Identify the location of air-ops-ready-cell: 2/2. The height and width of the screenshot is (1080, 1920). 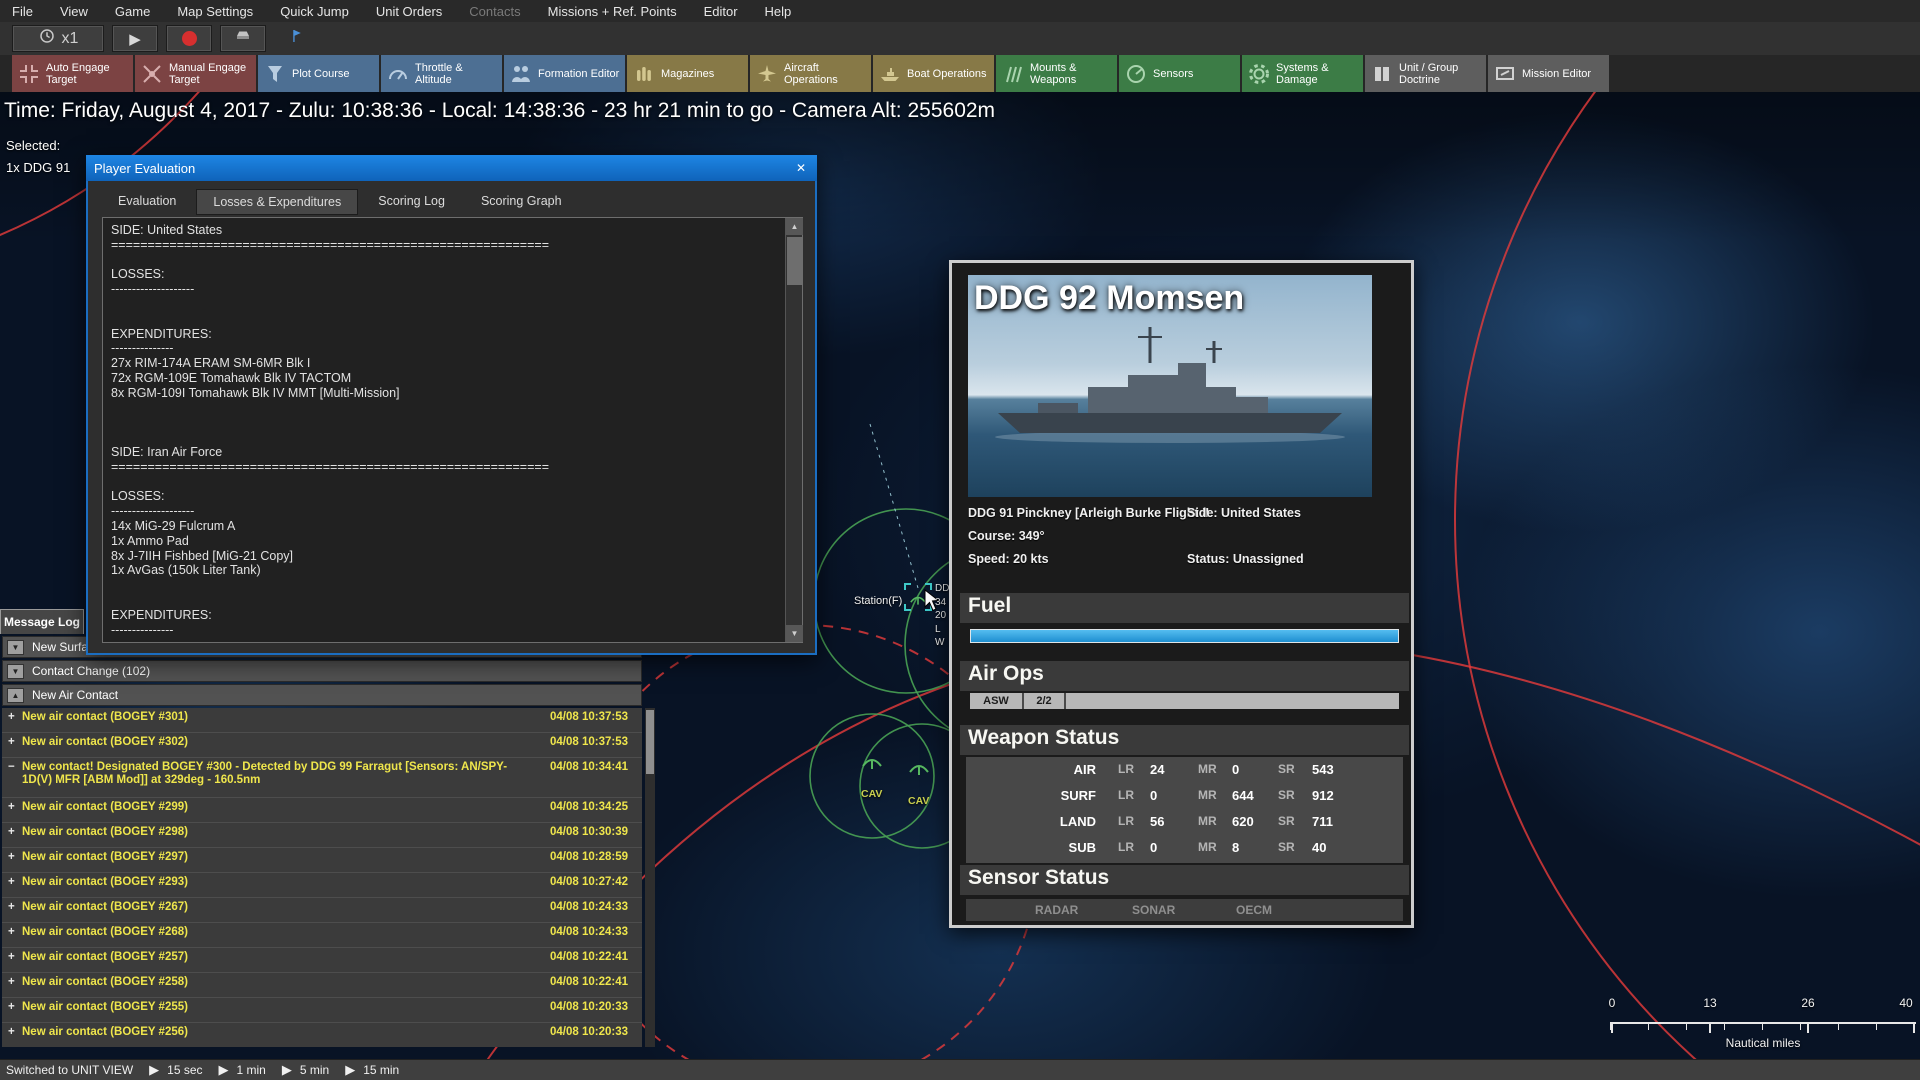
(1045, 701).